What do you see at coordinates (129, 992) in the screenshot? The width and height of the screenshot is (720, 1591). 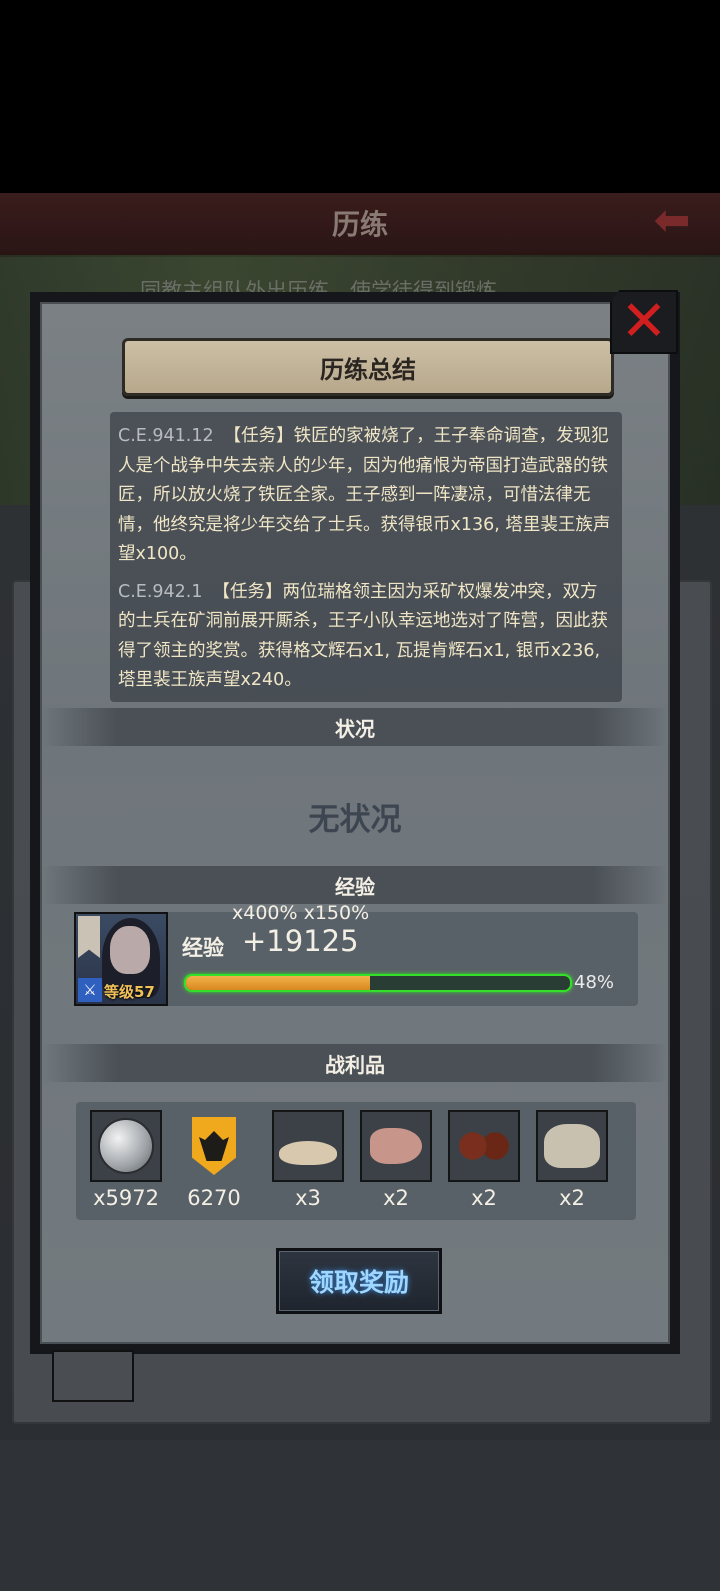 I see `hero-level: 等级57` at bounding box center [129, 992].